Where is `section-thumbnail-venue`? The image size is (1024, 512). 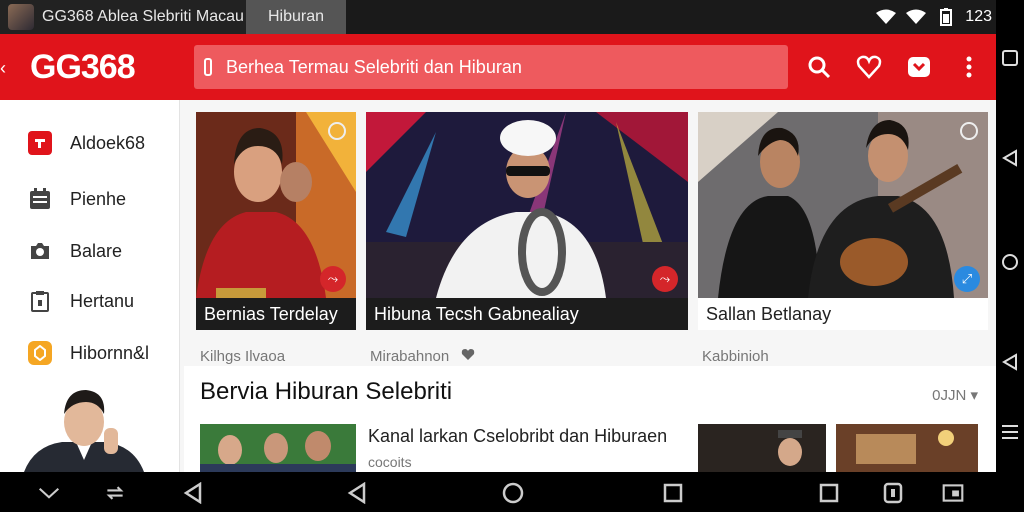 section-thumbnail-venue is located at coordinates (907, 448).